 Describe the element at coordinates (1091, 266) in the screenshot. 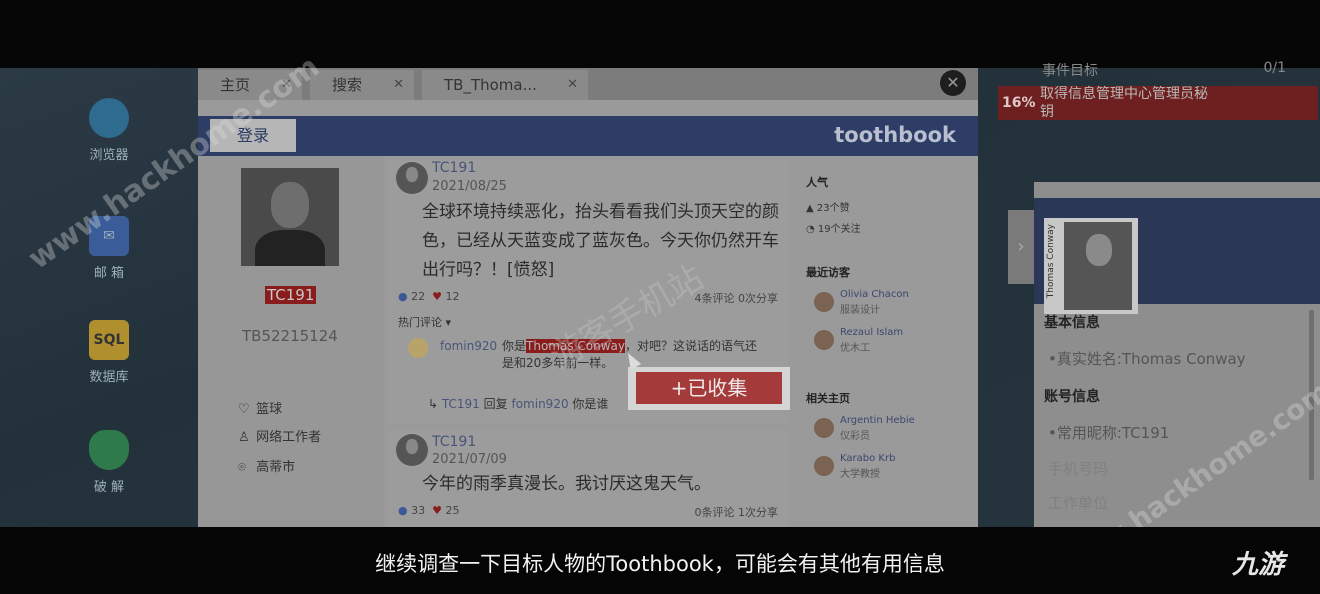

I see `dossier-photo: Thomas Conway` at that location.